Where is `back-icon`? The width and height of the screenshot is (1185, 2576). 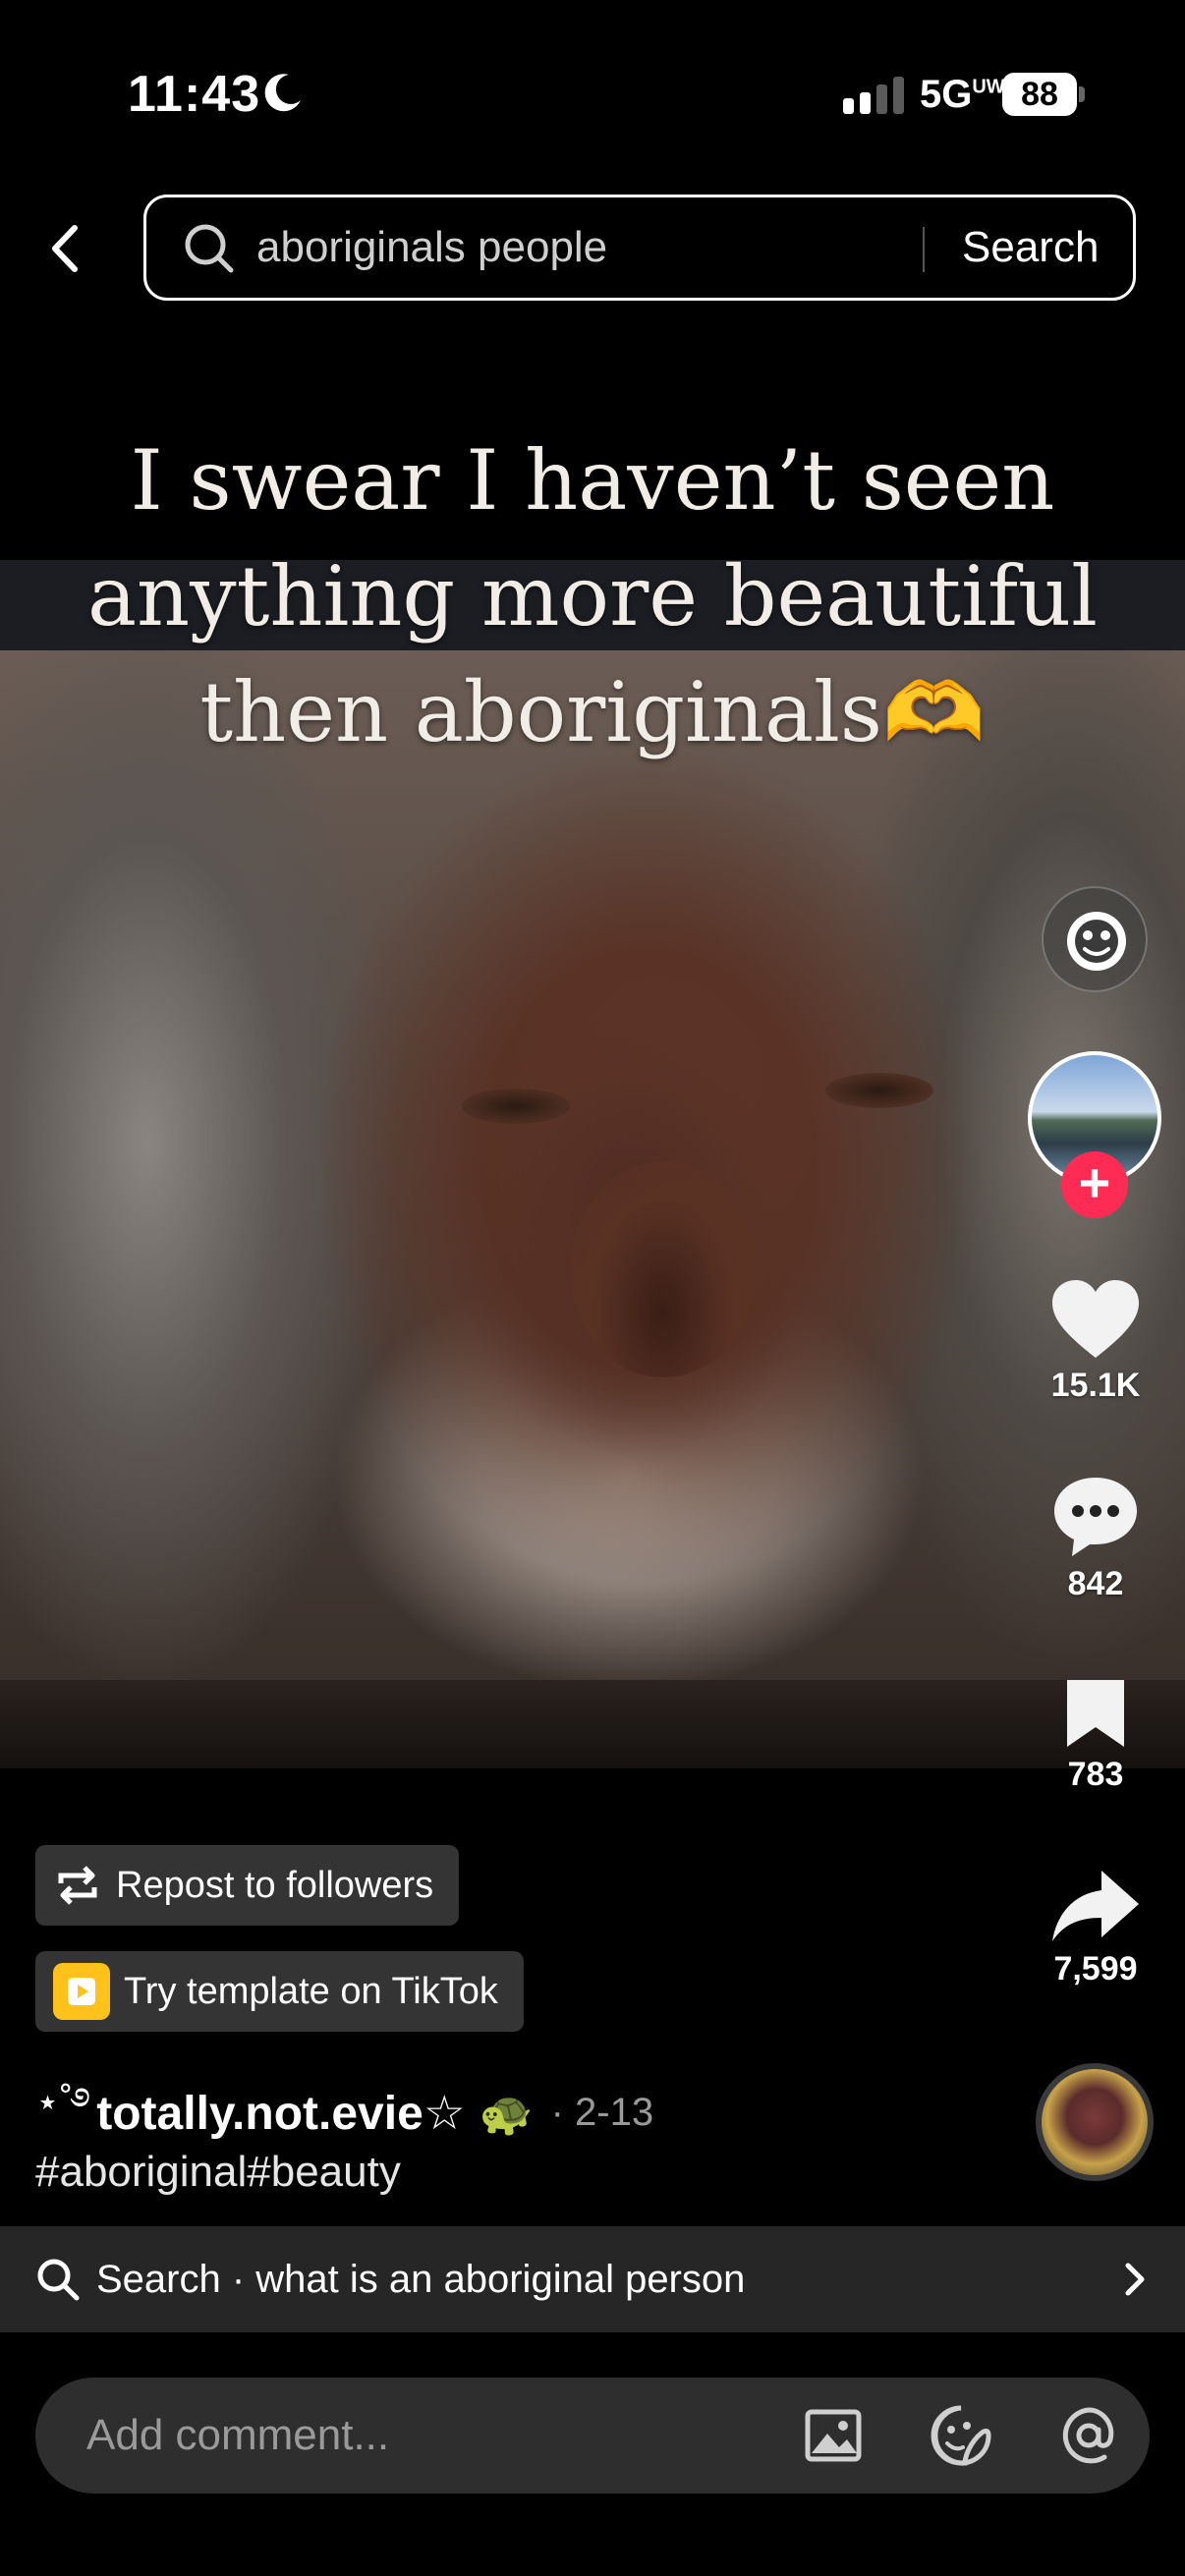
back-icon is located at coordinates (64, 248).